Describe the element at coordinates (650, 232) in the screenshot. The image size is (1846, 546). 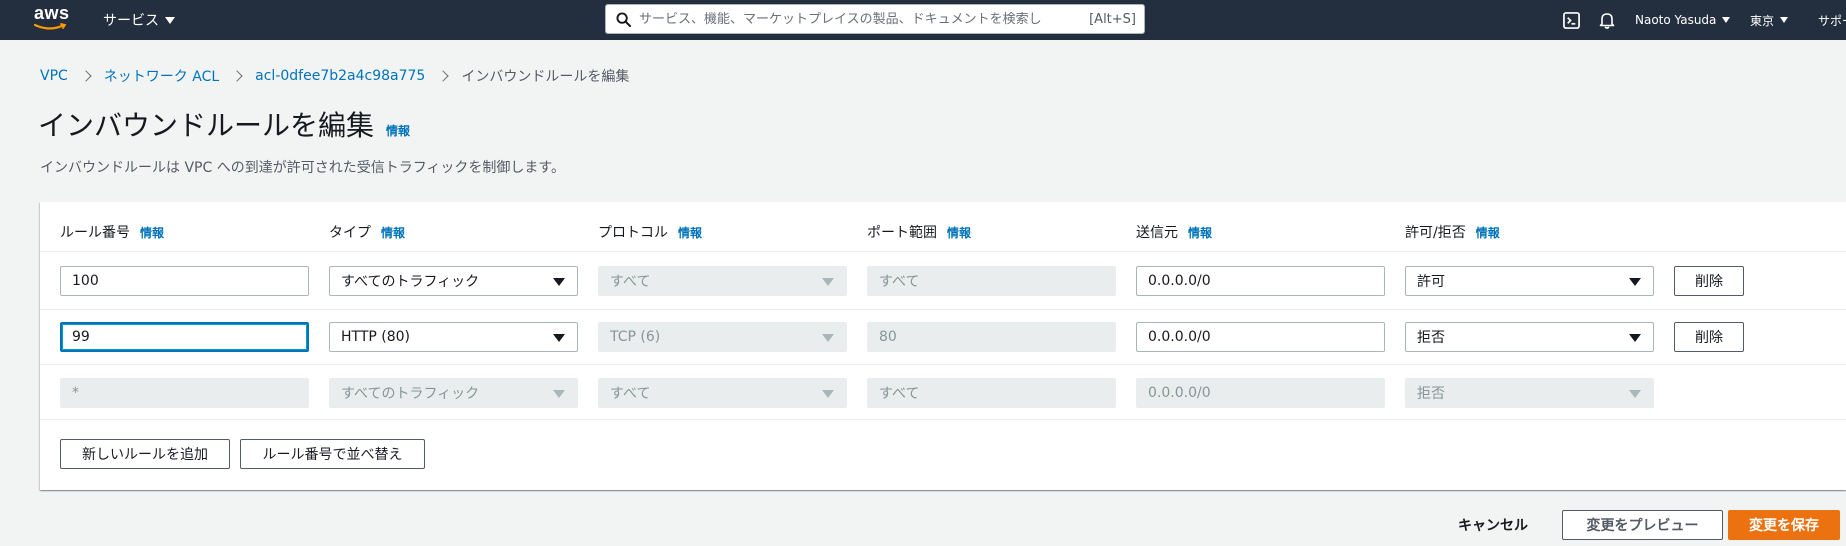
I see `column-header-protocol: プロトコル 情報` at that location.